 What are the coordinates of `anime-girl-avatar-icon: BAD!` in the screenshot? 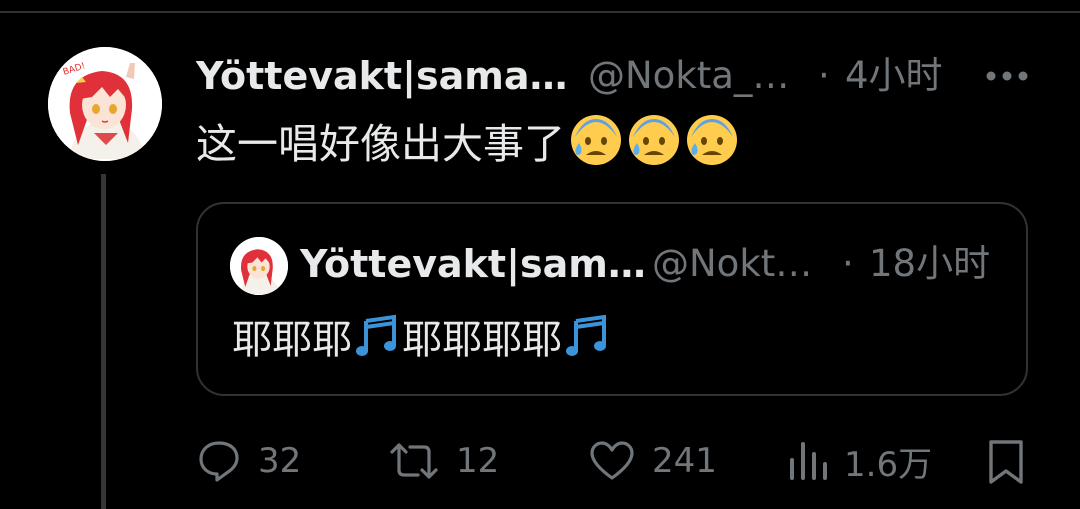 It's located at (105, 104).